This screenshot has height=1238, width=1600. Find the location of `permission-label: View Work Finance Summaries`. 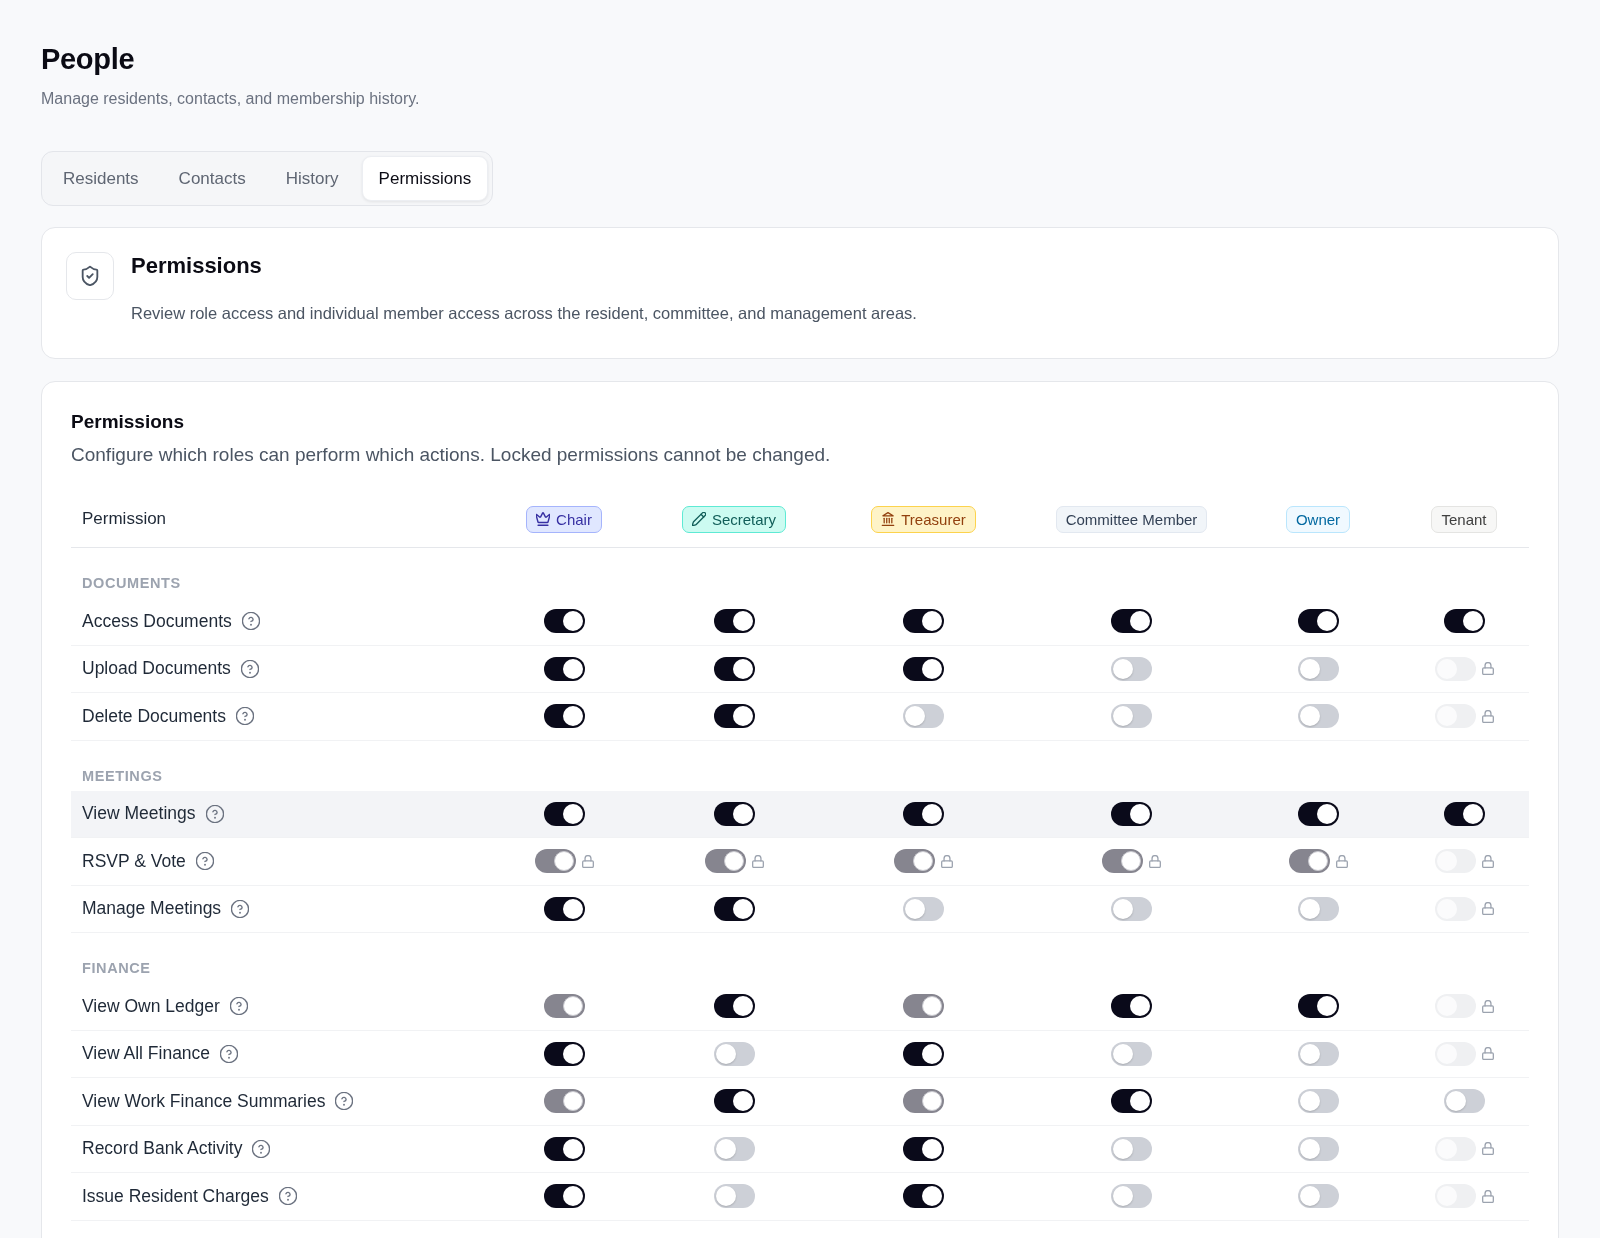

permission-label: View Work Finance Summaries is located at coordinates (204, 1101).